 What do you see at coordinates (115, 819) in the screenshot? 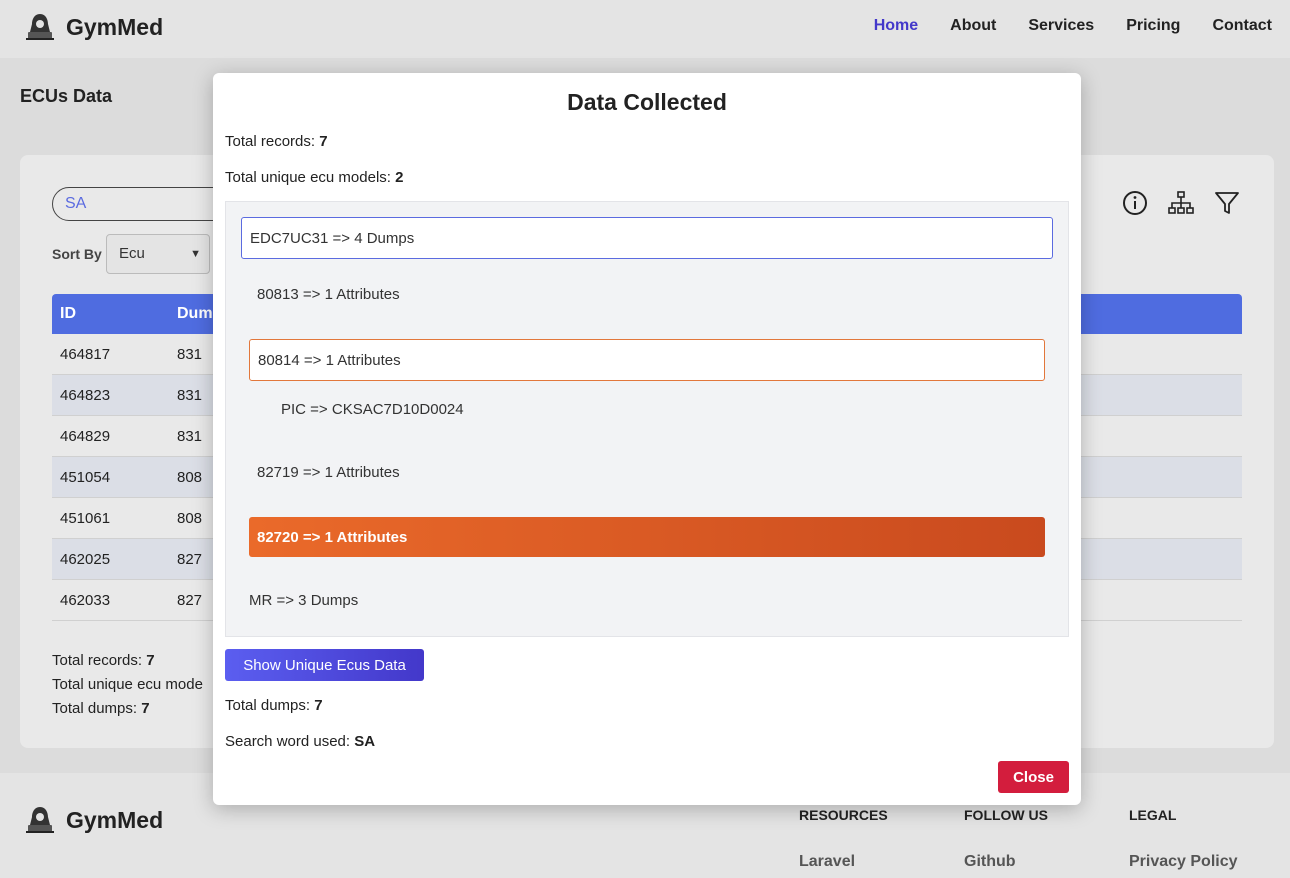
I see `footer-brand-name: GymMed` at bounding box center [115, 819].